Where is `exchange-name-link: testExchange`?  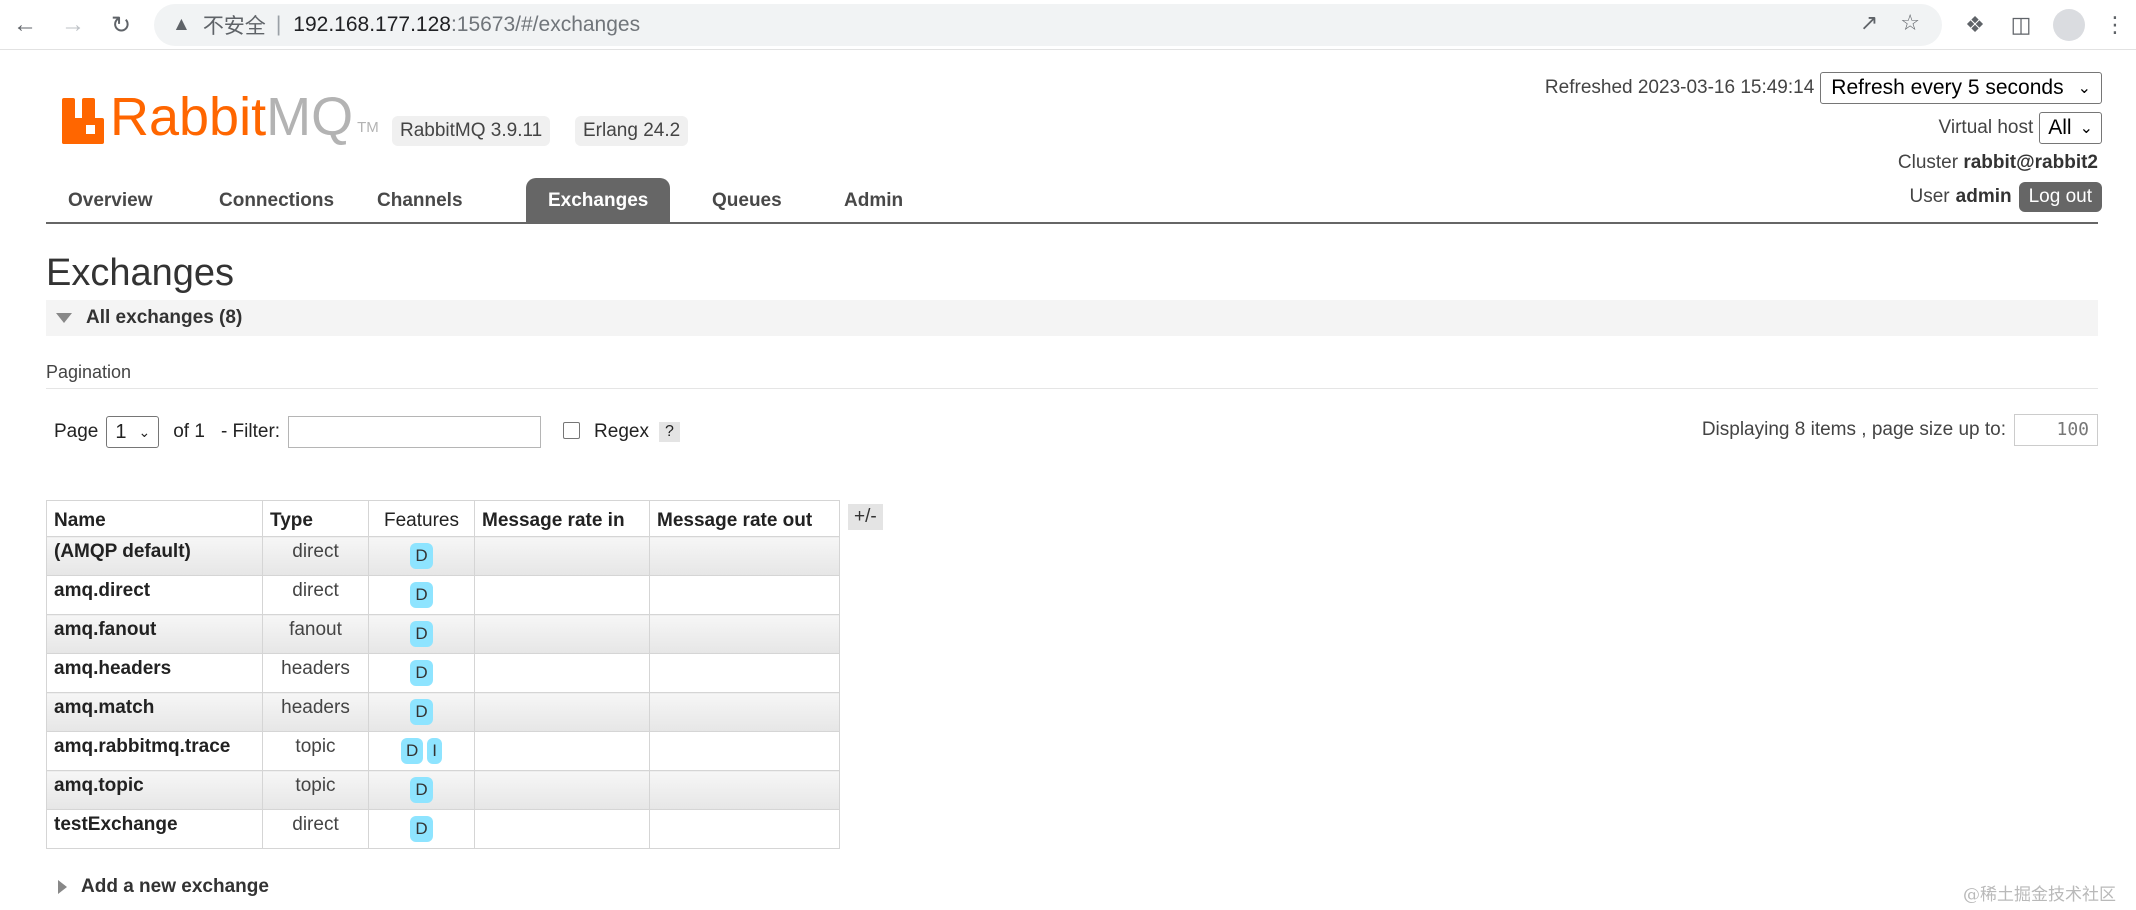
exchange-name-link: testExchange is located at coordinates (154, 829).